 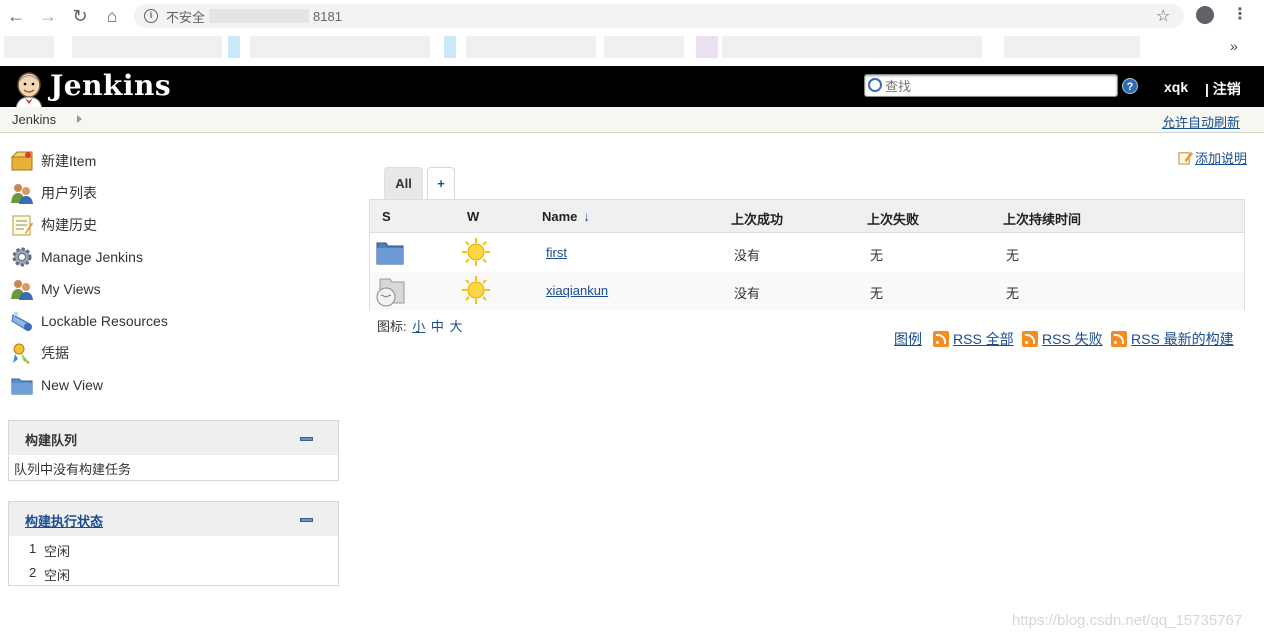 I want to click on task-label: 用户列表, so click(x=69, y=193).